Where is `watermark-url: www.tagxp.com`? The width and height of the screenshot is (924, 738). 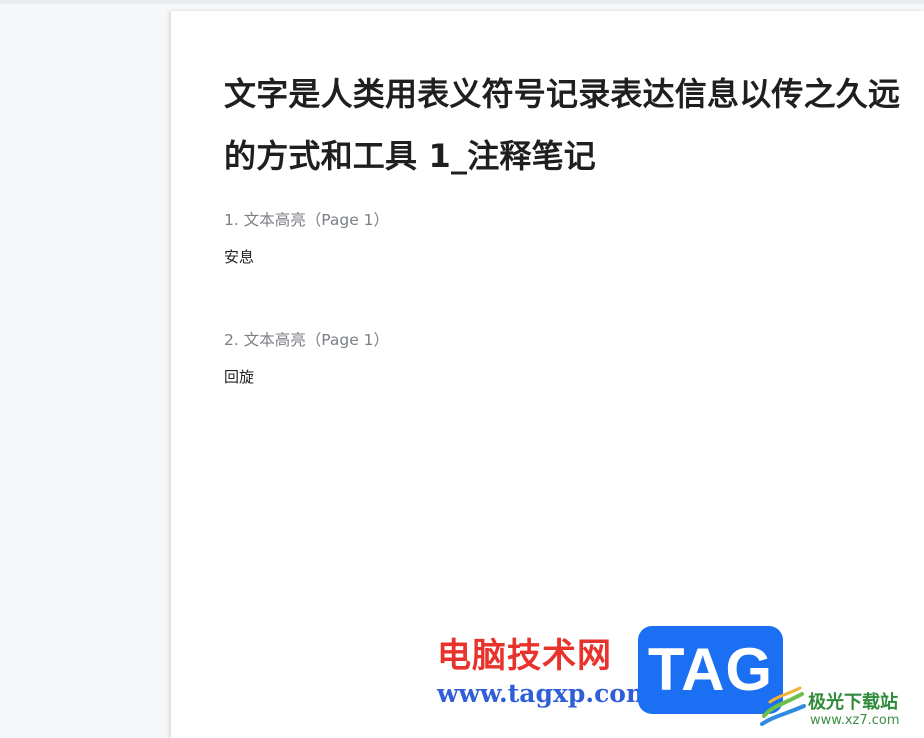 watermark-url: www.tagxp.com is located at coordinates (545, 693).